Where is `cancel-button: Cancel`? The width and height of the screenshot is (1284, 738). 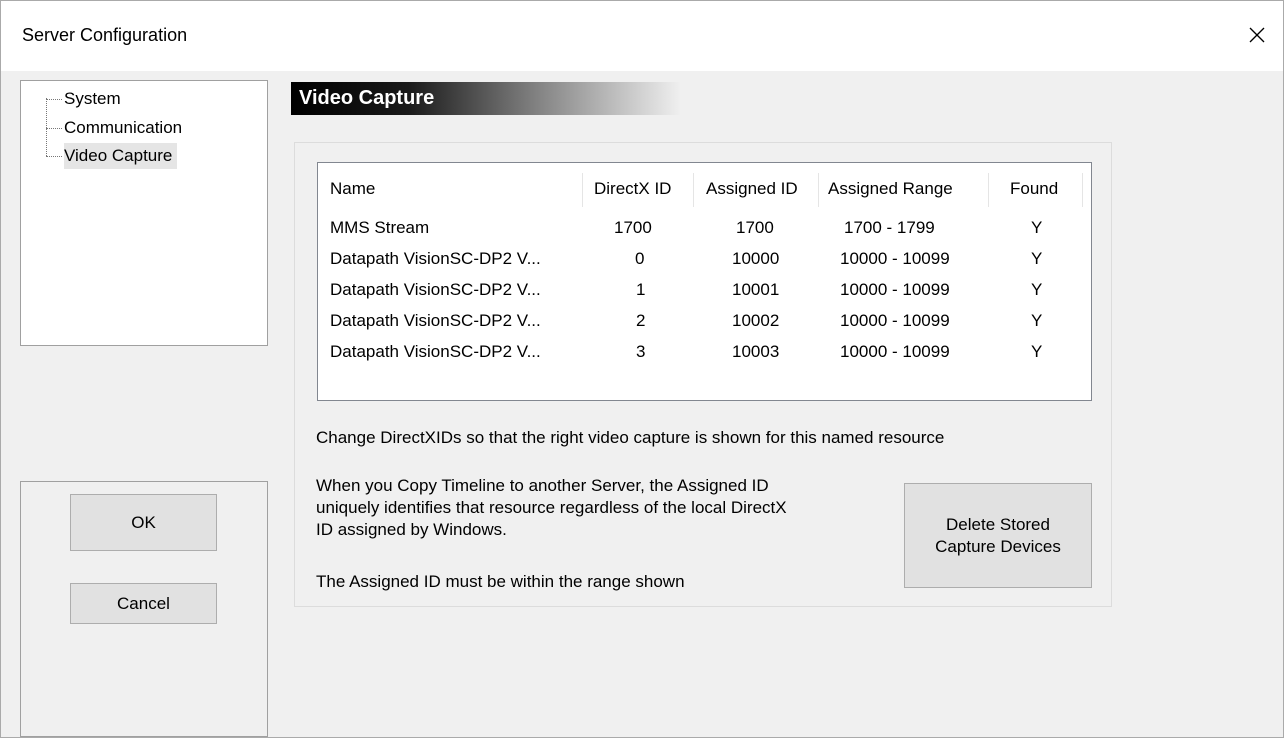
cancel-button: Cancel is located at coordinates (143, 603).